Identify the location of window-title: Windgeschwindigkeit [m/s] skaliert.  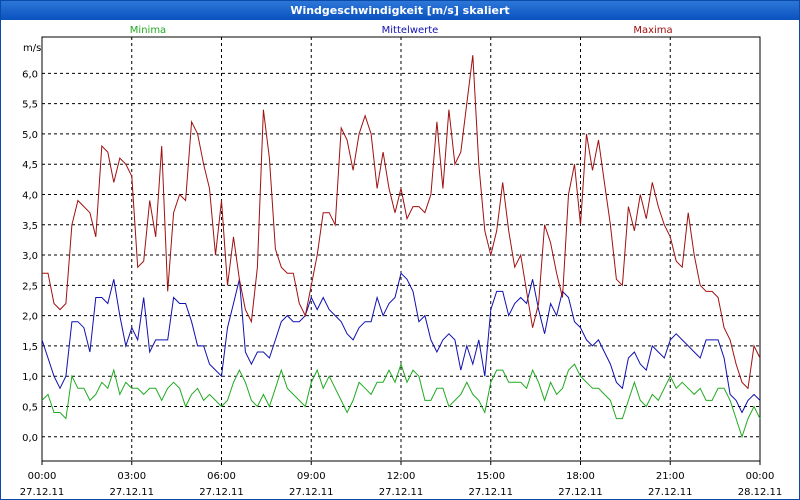
(400, 10).